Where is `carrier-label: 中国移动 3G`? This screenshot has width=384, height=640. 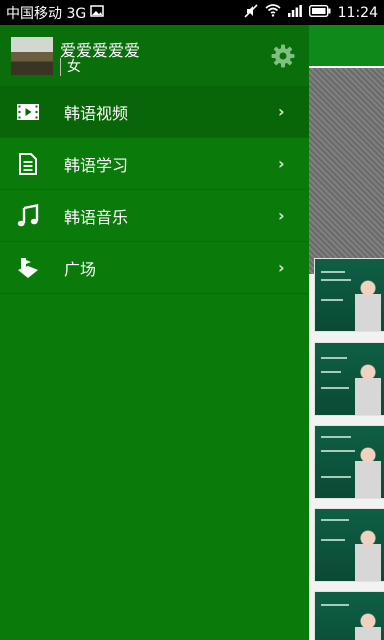
carrier-label: 中国移动 3G is located at coordinates (46, 13).